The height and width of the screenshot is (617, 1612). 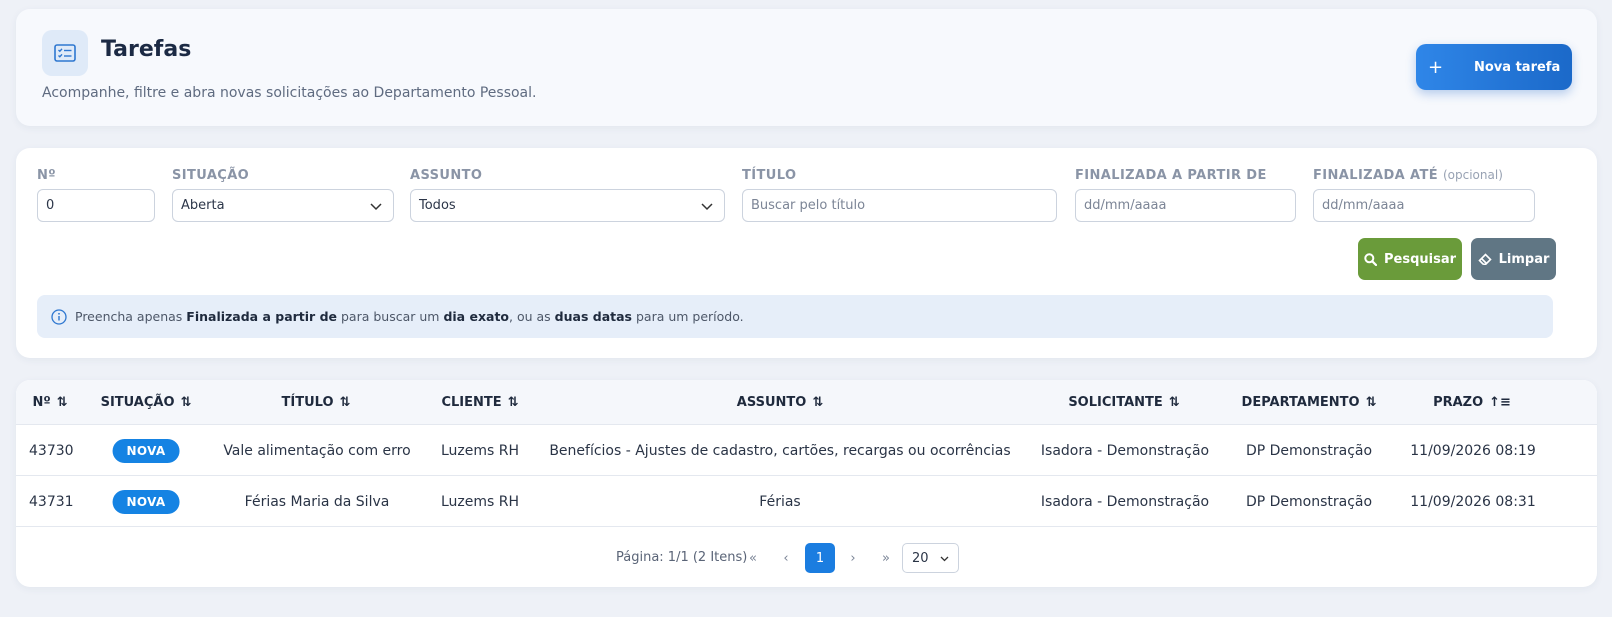 I want to click on info-icon, so click(x=59, y=316).